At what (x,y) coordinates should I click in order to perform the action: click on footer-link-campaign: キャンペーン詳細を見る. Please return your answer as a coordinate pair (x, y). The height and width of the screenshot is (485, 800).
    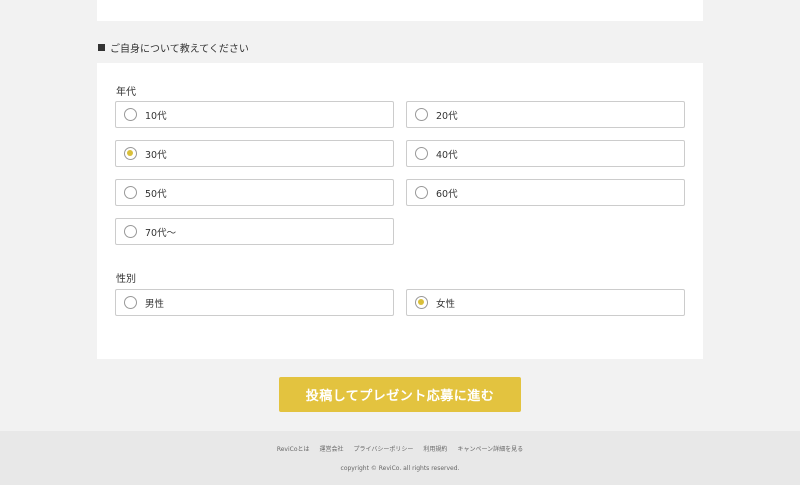
    Looking at the image, I should click on (490, 448).